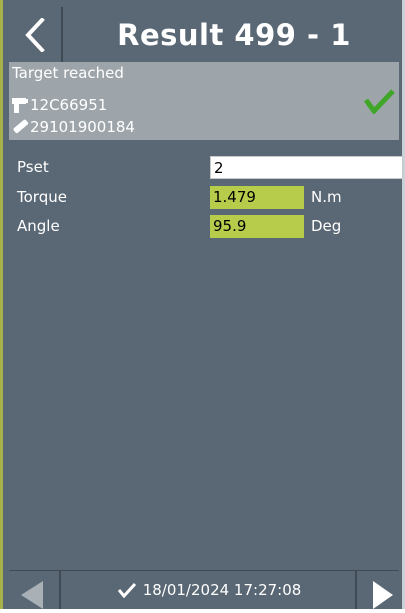 This screenshot has height=613, width=405. Describe the element at coordinates (306, 167) in the screenshot. I see `pset-field: 2` at that location.